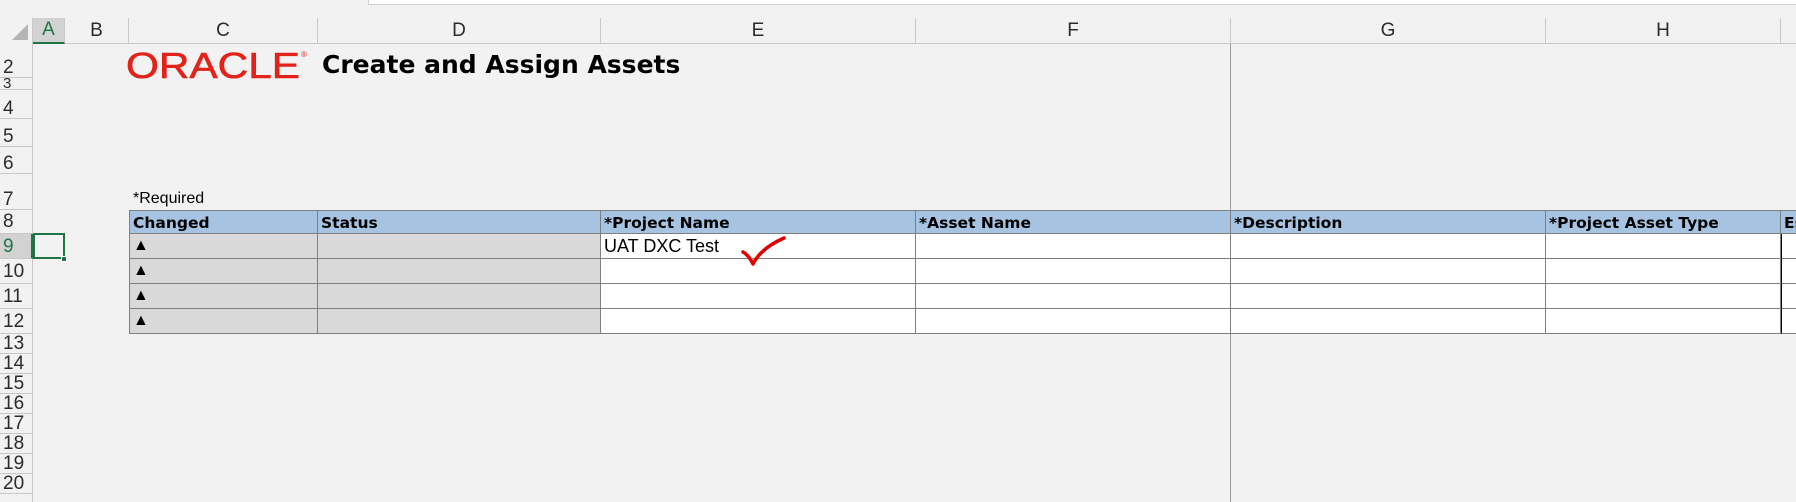 The width and height of the screenshot is (1796, 502). I want to click on row-header-13: 13, so click(16, 344).